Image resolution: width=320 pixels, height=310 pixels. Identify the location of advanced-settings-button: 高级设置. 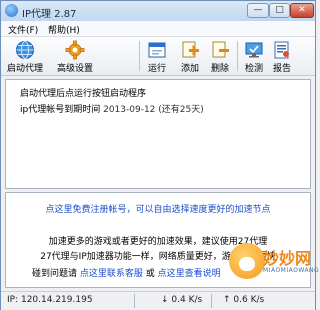
(75, 56).